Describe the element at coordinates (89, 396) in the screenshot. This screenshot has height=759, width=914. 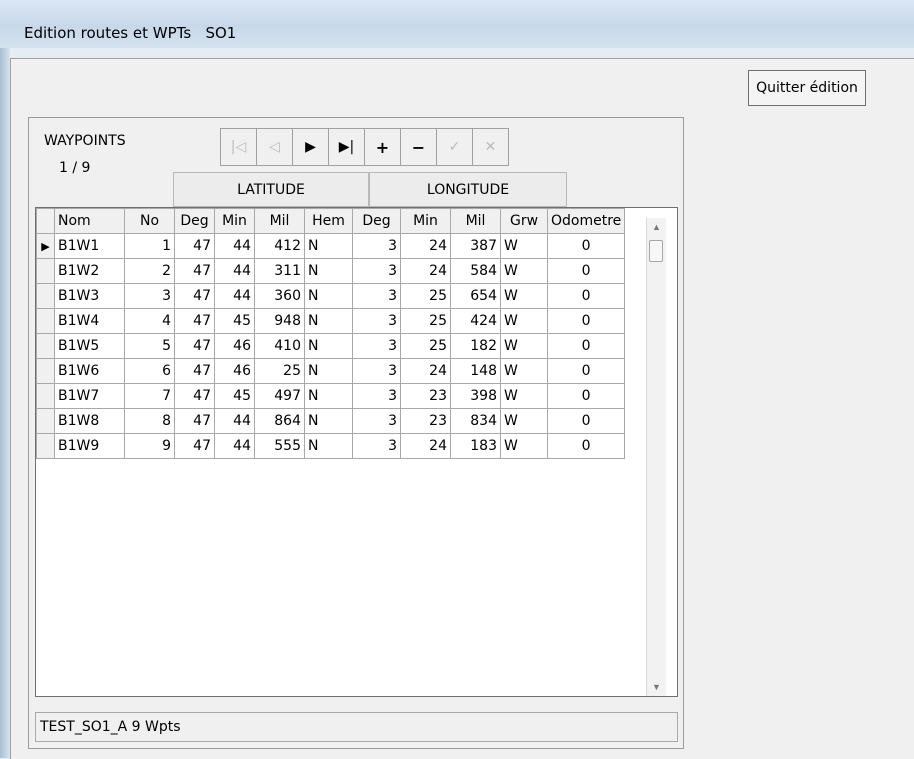
I see `table-cell: B1W7` at that location.